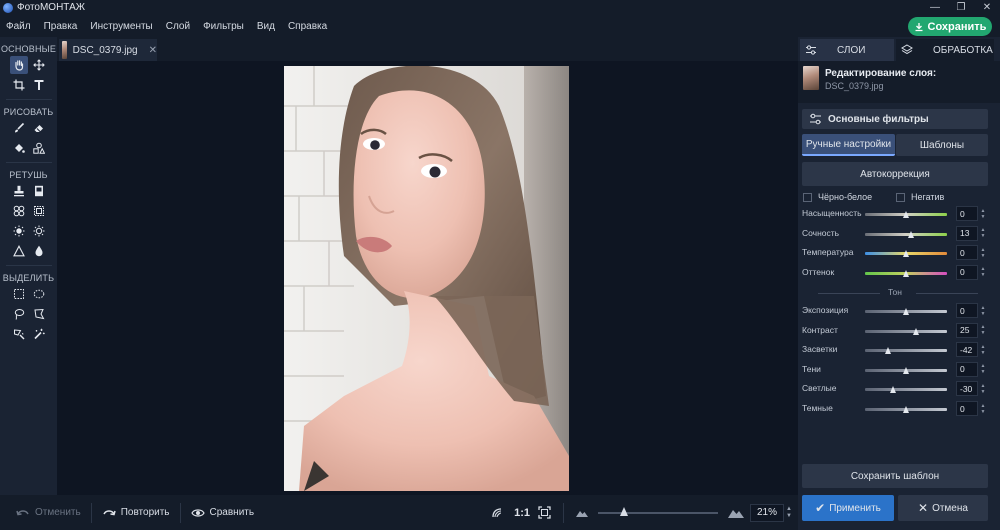 The image size is (1000, 530). I want to click on rect-select-tool, so click(19, 294).